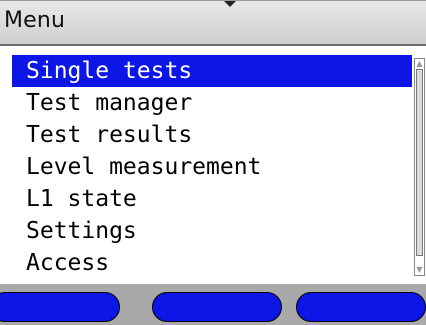 The height and width of the screenshot is (325, 426). What do you see at coordinates (212, 103) in the screenshot?
I see `menu-item-test-manager: Test manager` at bounding box center [212, 103].